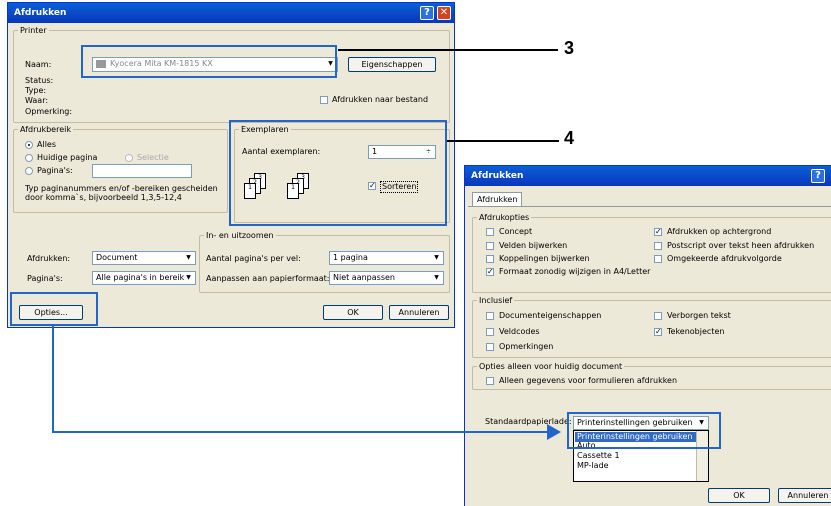 The image size is (831, 506). I want to click on field-codes-checkbox, so click(490, 332).